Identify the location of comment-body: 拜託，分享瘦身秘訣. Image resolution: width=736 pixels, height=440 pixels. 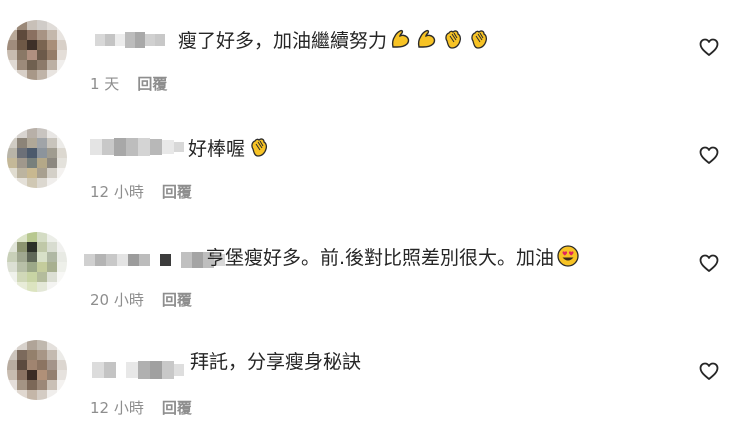
(276, 362).